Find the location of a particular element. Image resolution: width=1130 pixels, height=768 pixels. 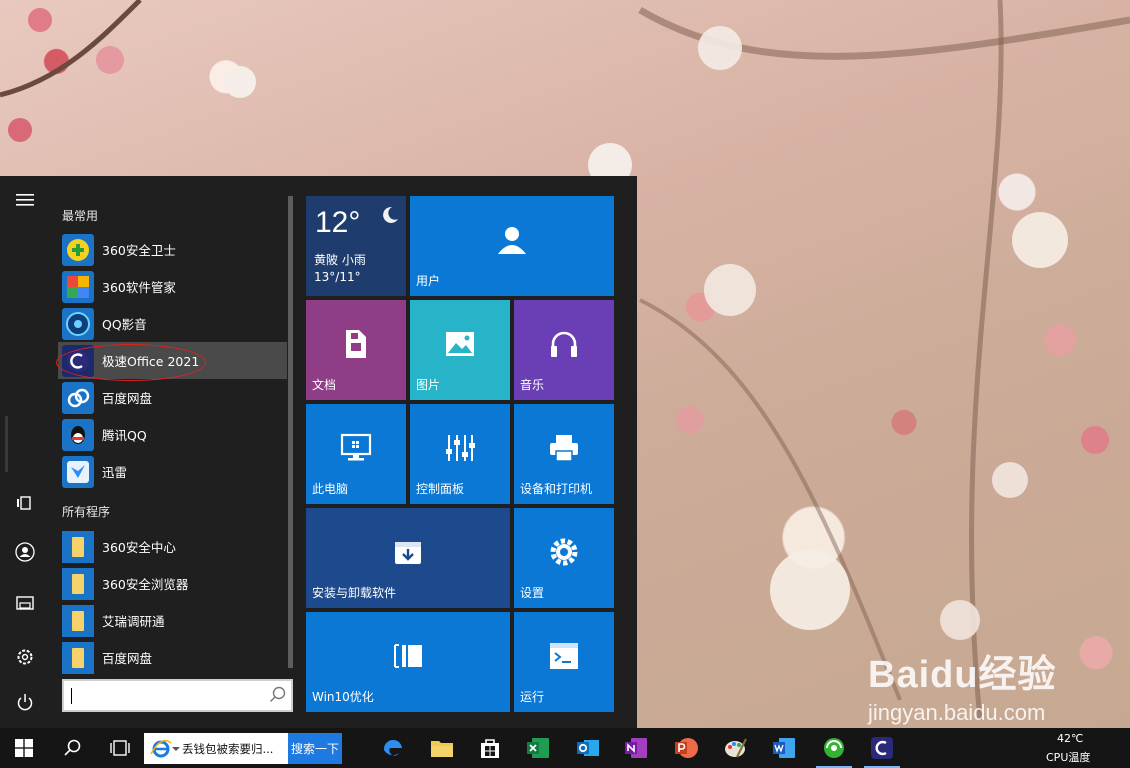

tile-devices-printers: 设备和打印机 is located at coordinates (564, 454).